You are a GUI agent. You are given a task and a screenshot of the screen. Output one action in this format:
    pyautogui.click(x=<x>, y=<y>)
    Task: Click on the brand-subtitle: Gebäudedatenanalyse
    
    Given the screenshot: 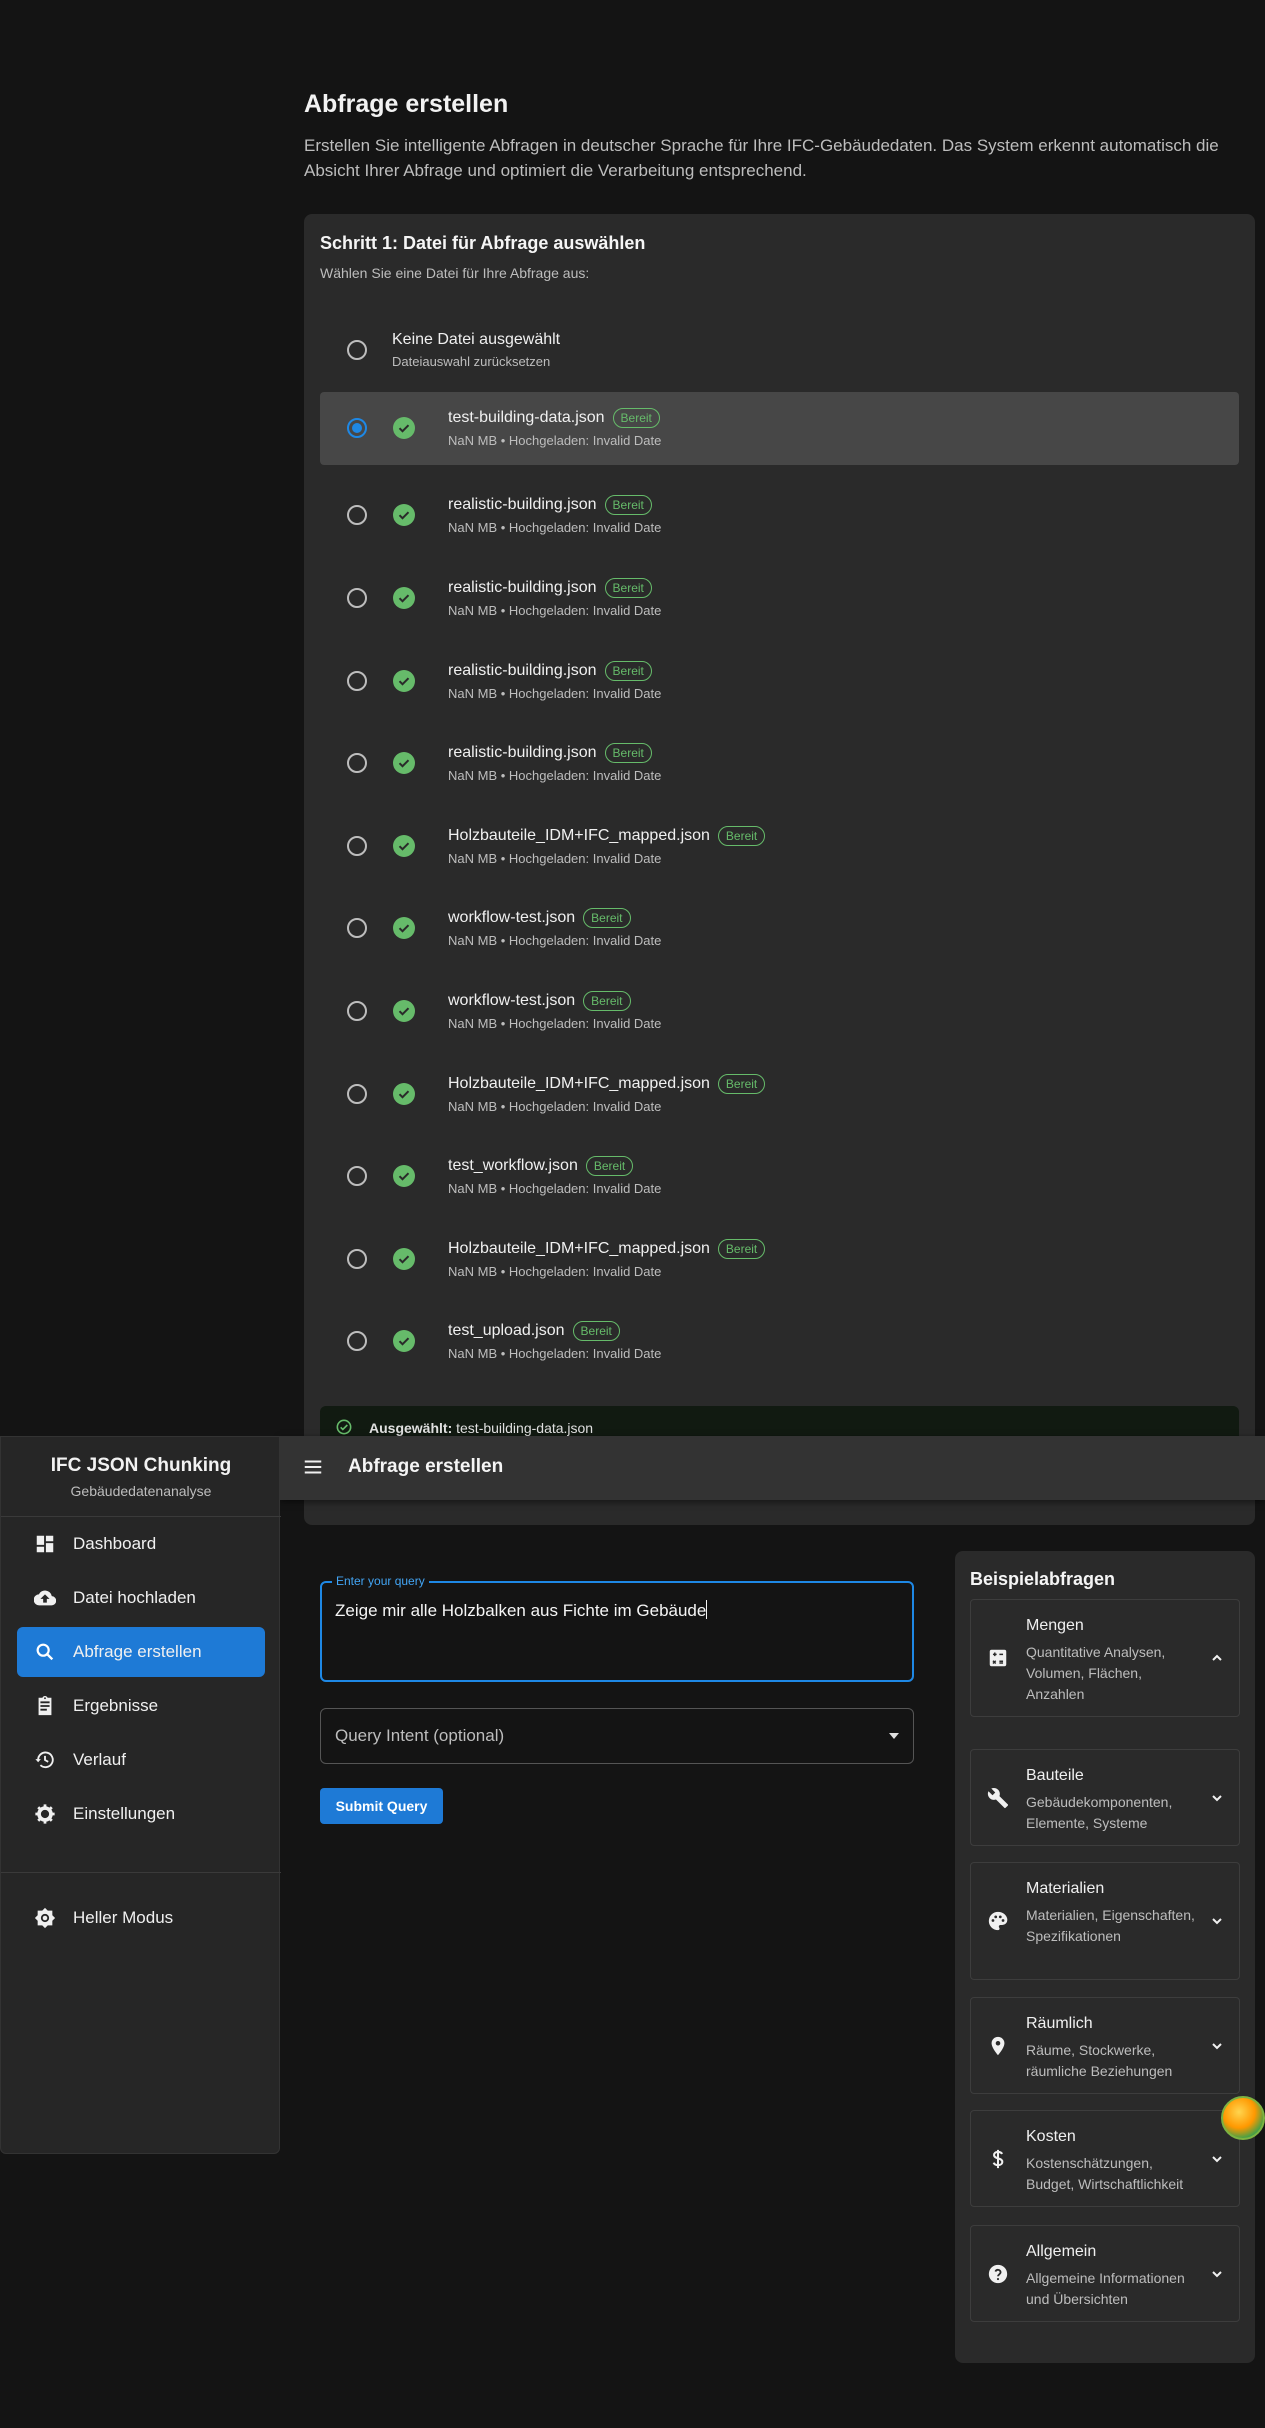 What is the action you would take?
    pyautogui.click(x=141, y=1491)
    